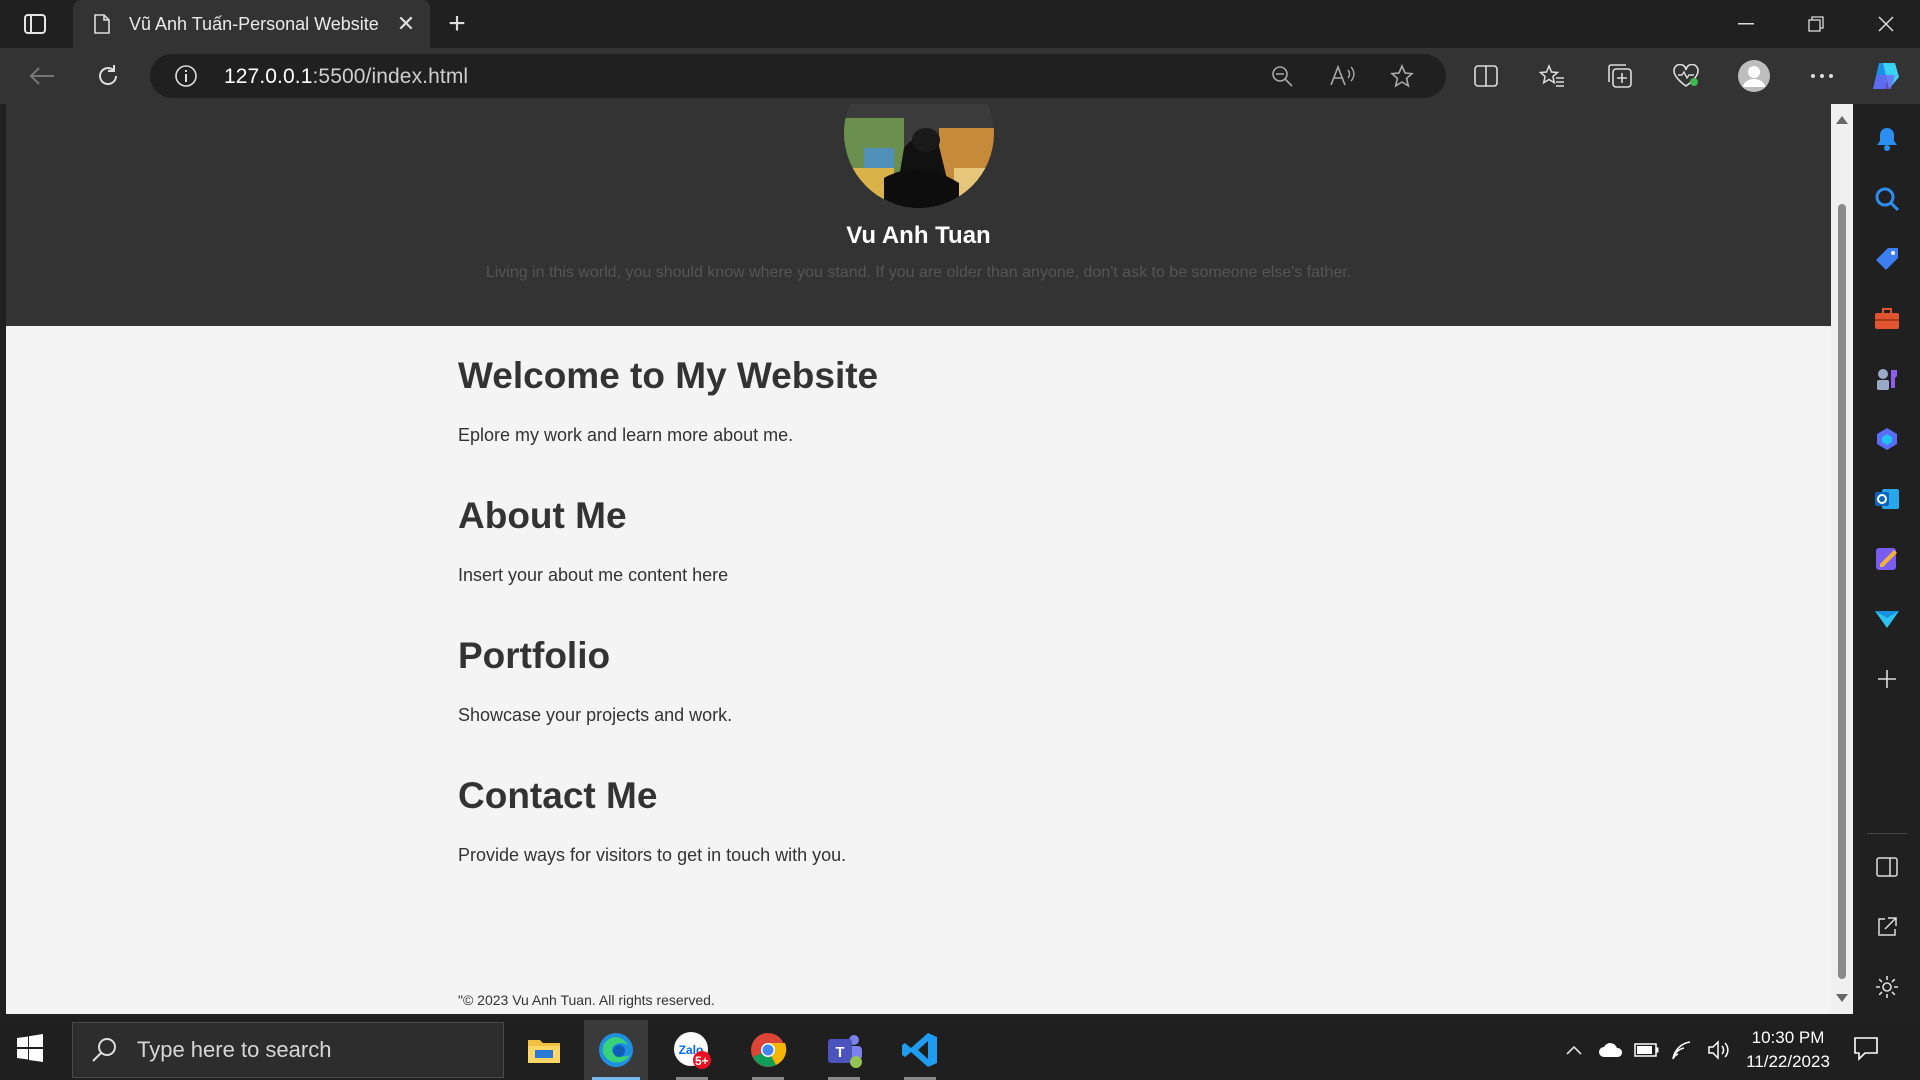 The height and width of the screenshot is (1080, 1920). What do you see at coordinates (1620, 76) in the screenshot?
I see `collections-icon` at bounding box center [1620, 76].